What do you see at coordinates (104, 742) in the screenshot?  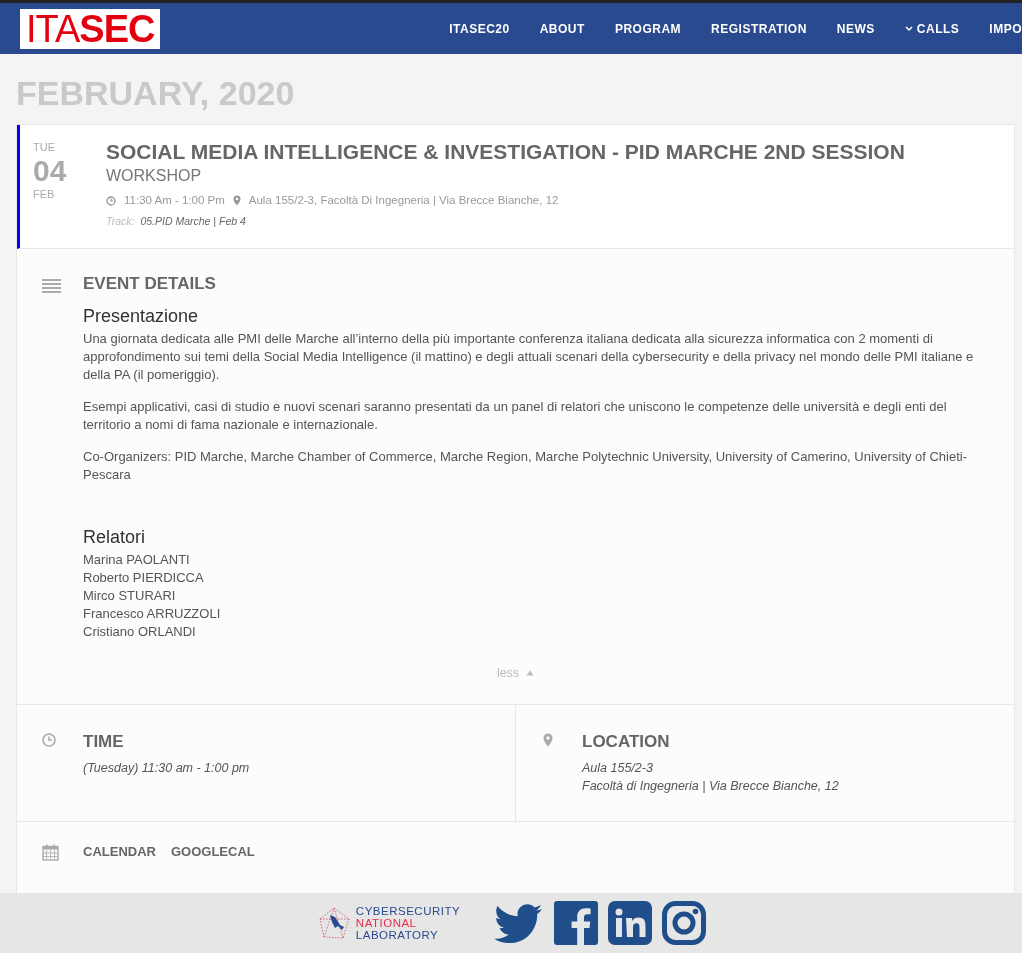 I see `info-heading: TIME` at bounding box center [104, 742].